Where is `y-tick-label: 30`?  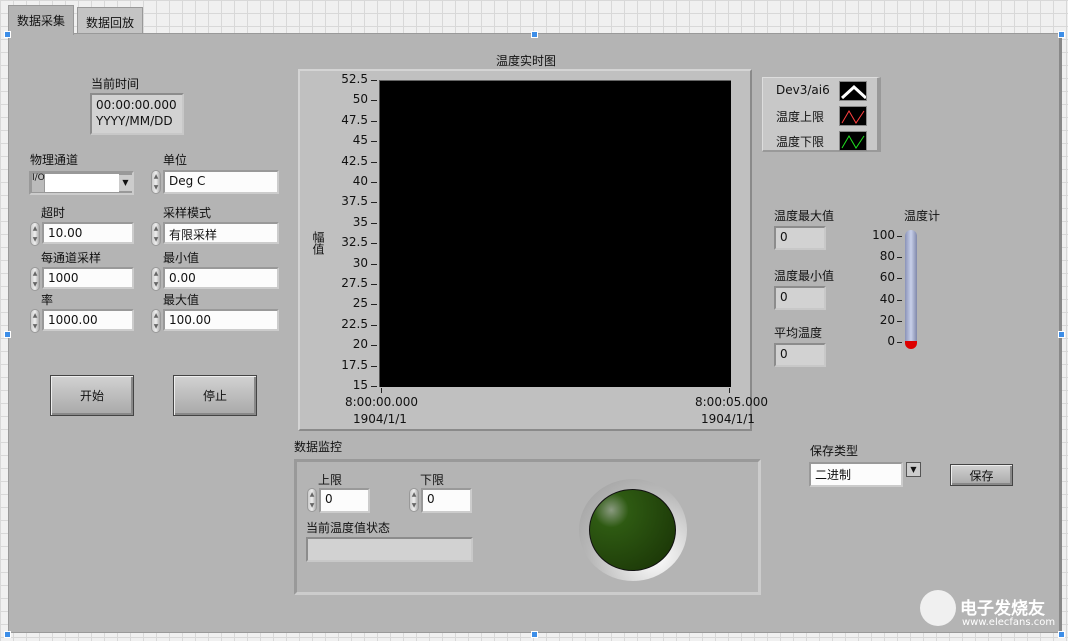 y-tick-label: 30 is located at coordinates (360, 262).